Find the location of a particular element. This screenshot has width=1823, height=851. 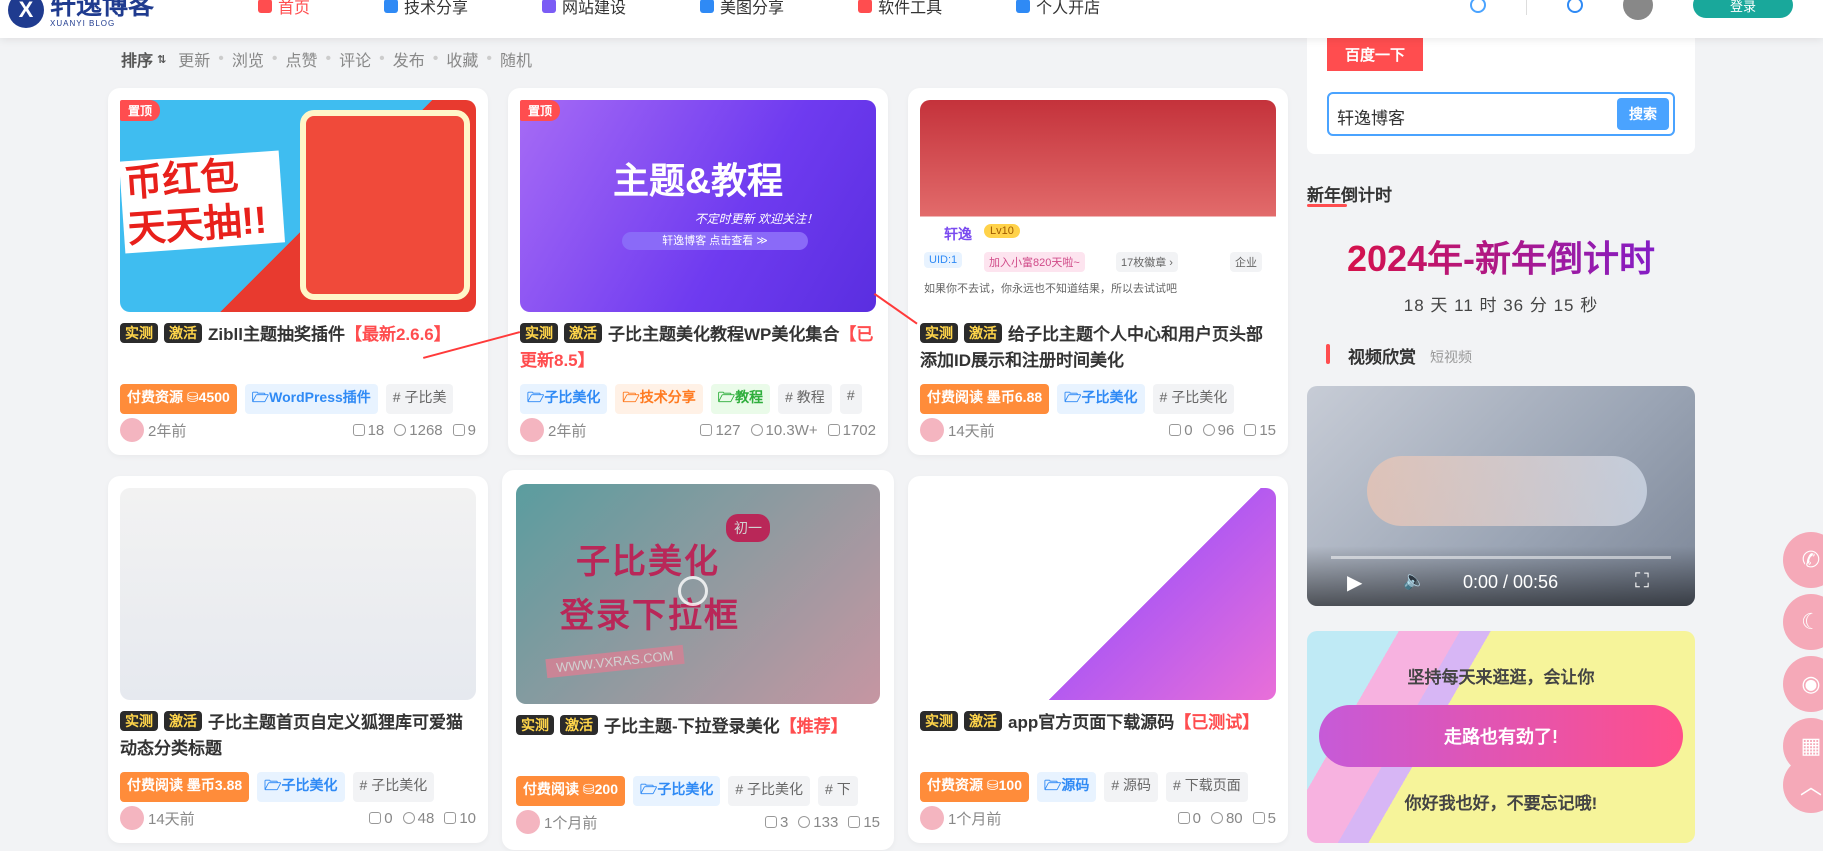

like-count: 5 is located at coordinates (1264, 818).